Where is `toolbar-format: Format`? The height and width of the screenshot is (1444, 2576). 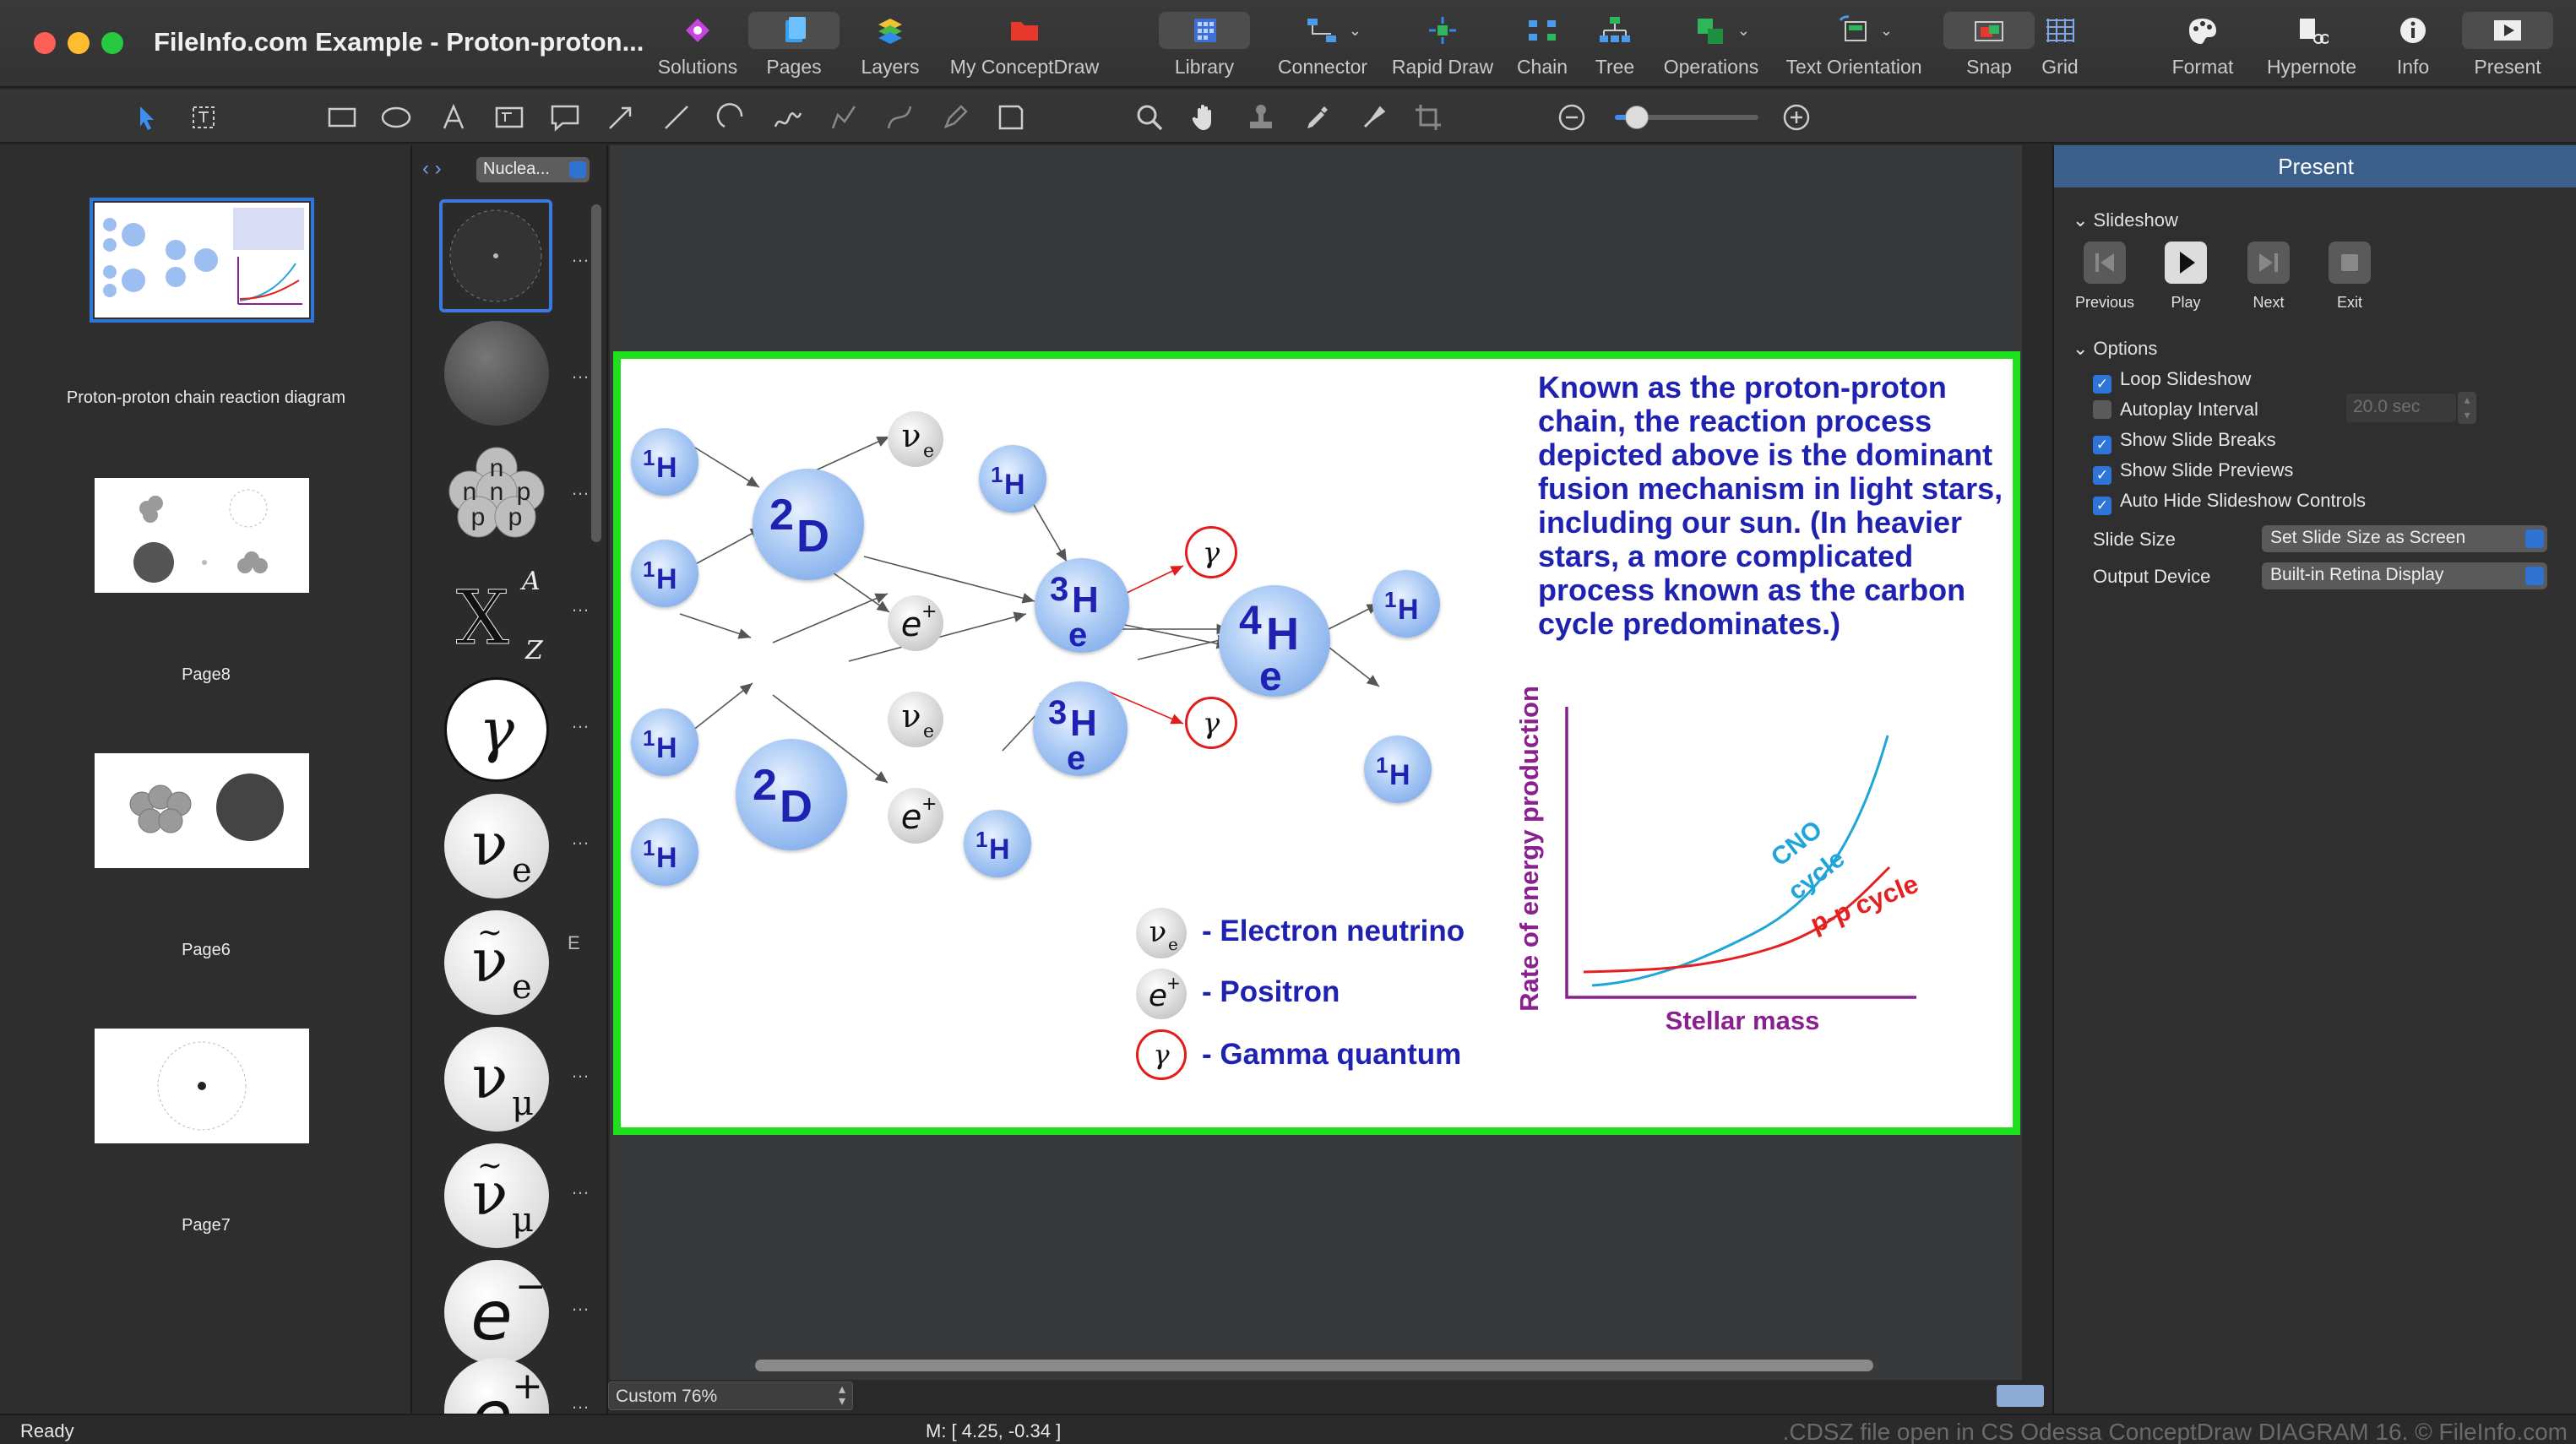
toolbar-format: Format is located at coordinates (2202, 49).